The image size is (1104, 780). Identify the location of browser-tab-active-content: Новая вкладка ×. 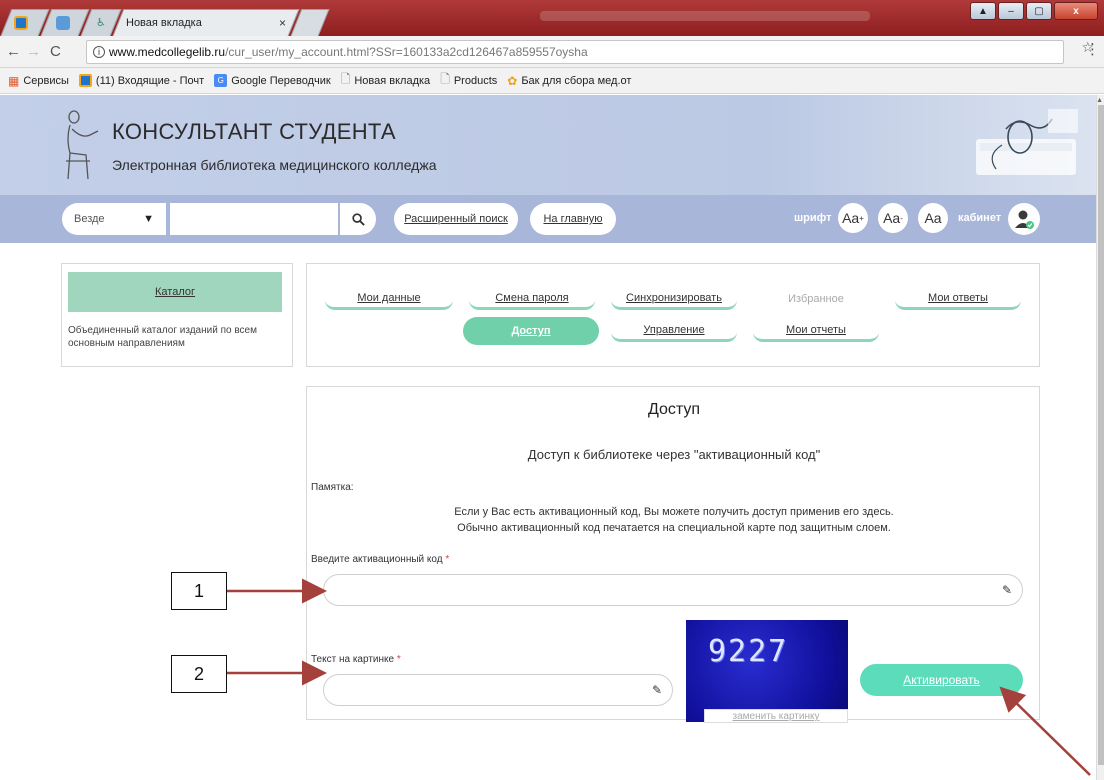
(206, 22).